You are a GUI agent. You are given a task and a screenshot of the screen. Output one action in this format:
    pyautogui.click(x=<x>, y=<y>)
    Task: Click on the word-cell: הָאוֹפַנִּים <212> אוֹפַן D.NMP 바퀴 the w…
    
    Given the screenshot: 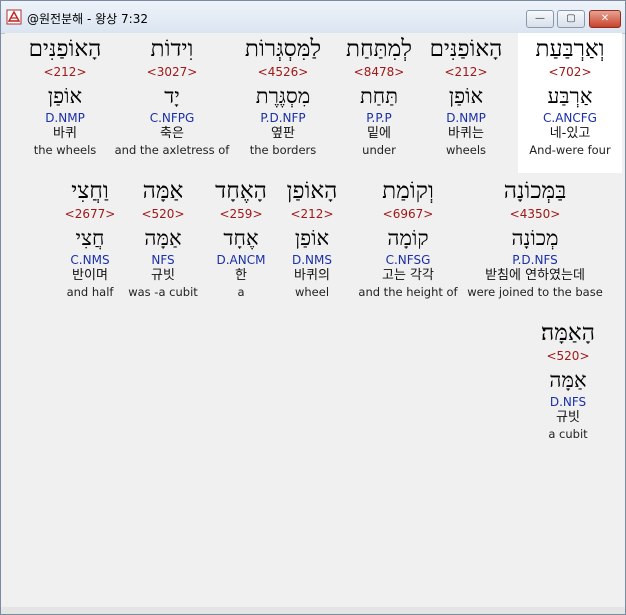 What is the action you would take?
    pyautogui.click(x=65, y=95)
    